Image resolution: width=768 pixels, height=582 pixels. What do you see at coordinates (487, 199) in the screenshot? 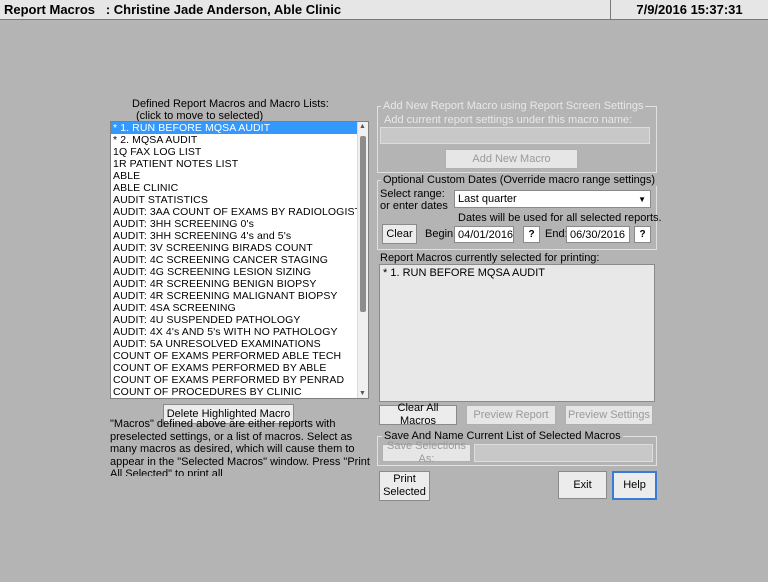
I see `range-select-value: Last quarter` at bounding box center [487, 199].